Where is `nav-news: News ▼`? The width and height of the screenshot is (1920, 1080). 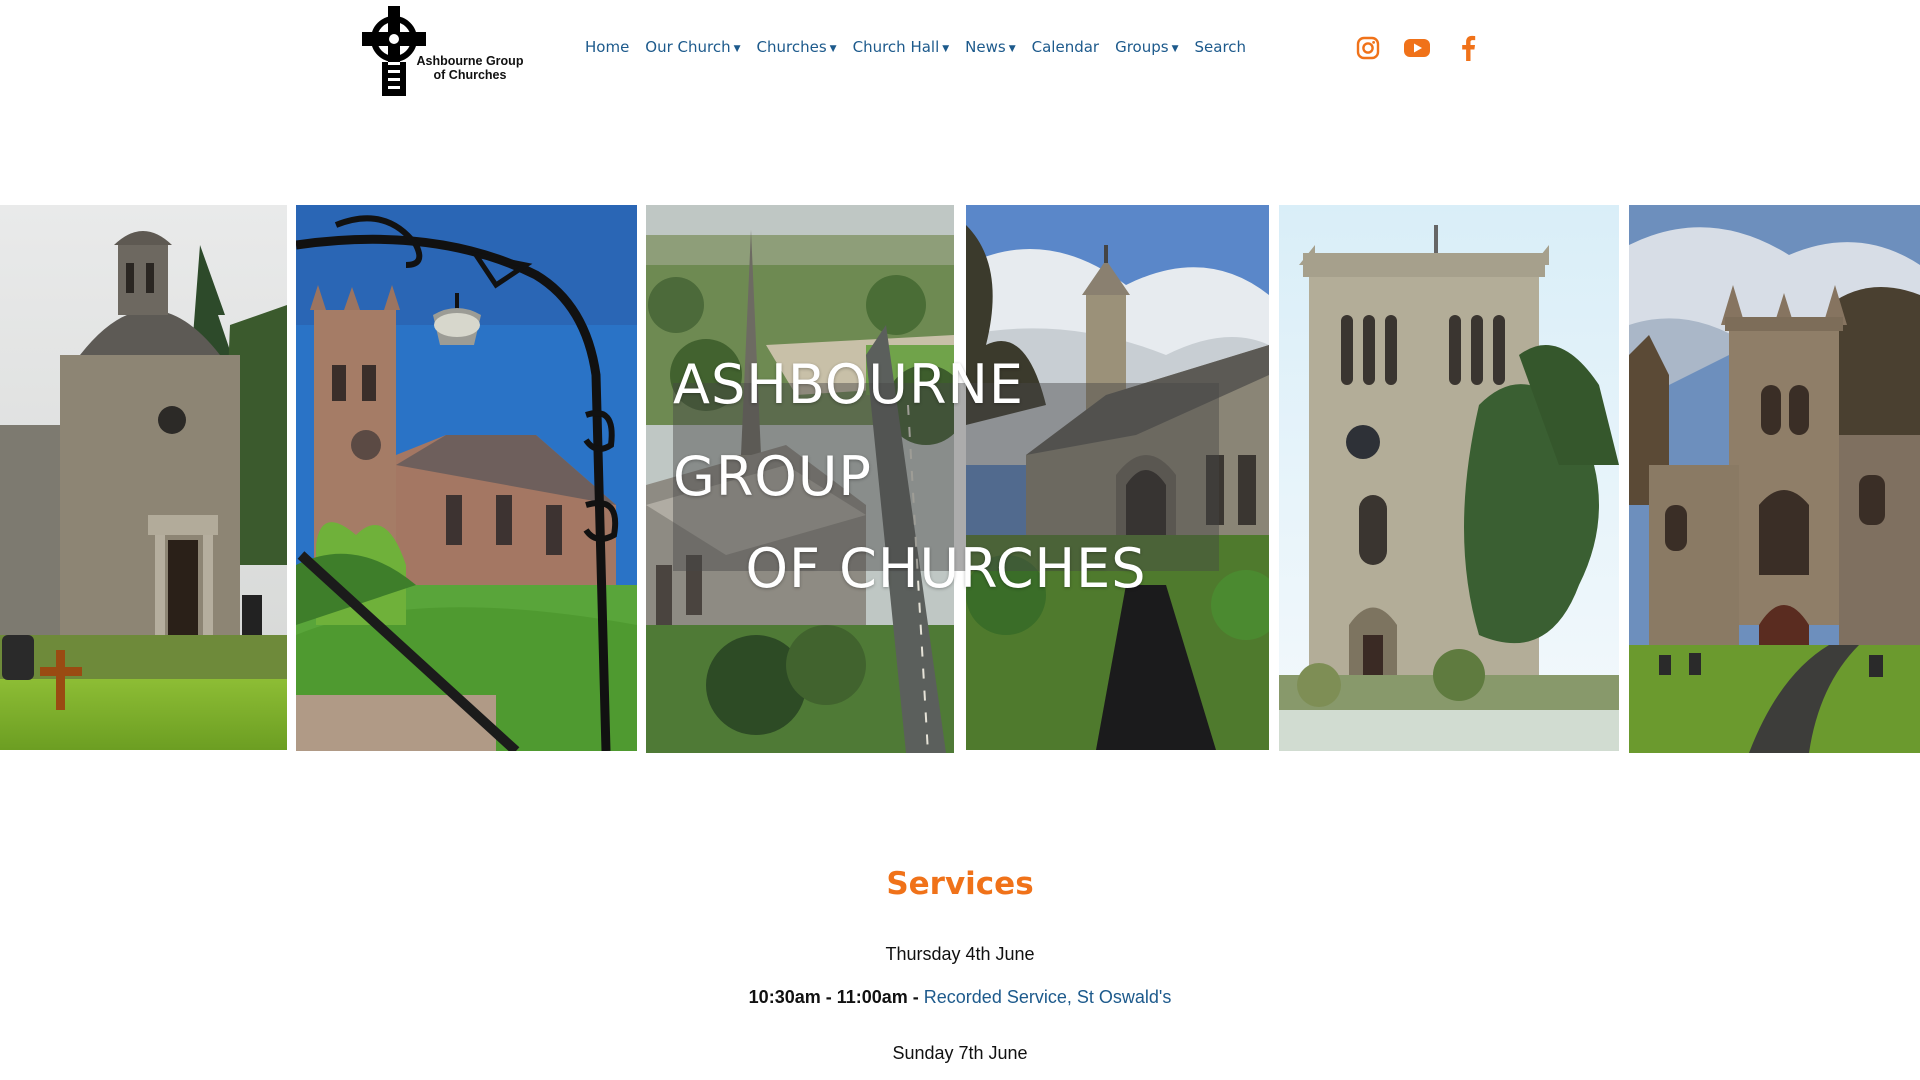
nav-news: News ▼ is located at coordinates (990, 47).